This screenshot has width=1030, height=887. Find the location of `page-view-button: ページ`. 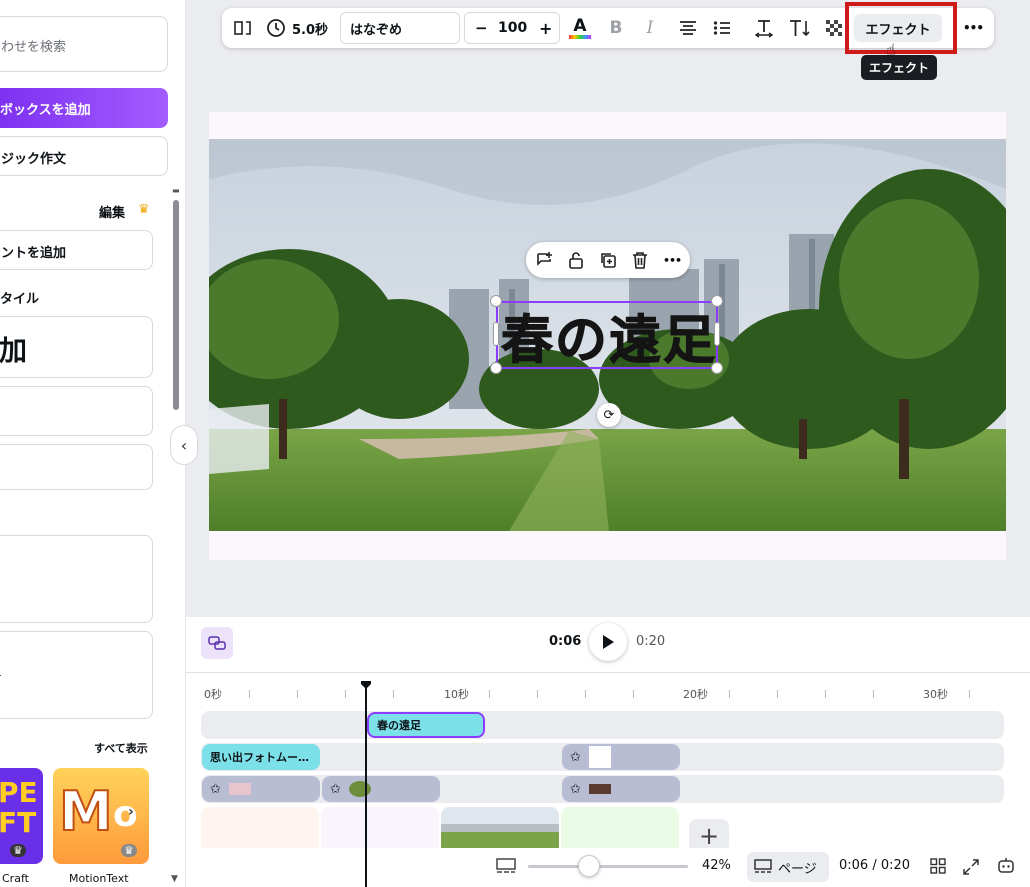

page-view-button: ページ is located at coordinates (788, 867).